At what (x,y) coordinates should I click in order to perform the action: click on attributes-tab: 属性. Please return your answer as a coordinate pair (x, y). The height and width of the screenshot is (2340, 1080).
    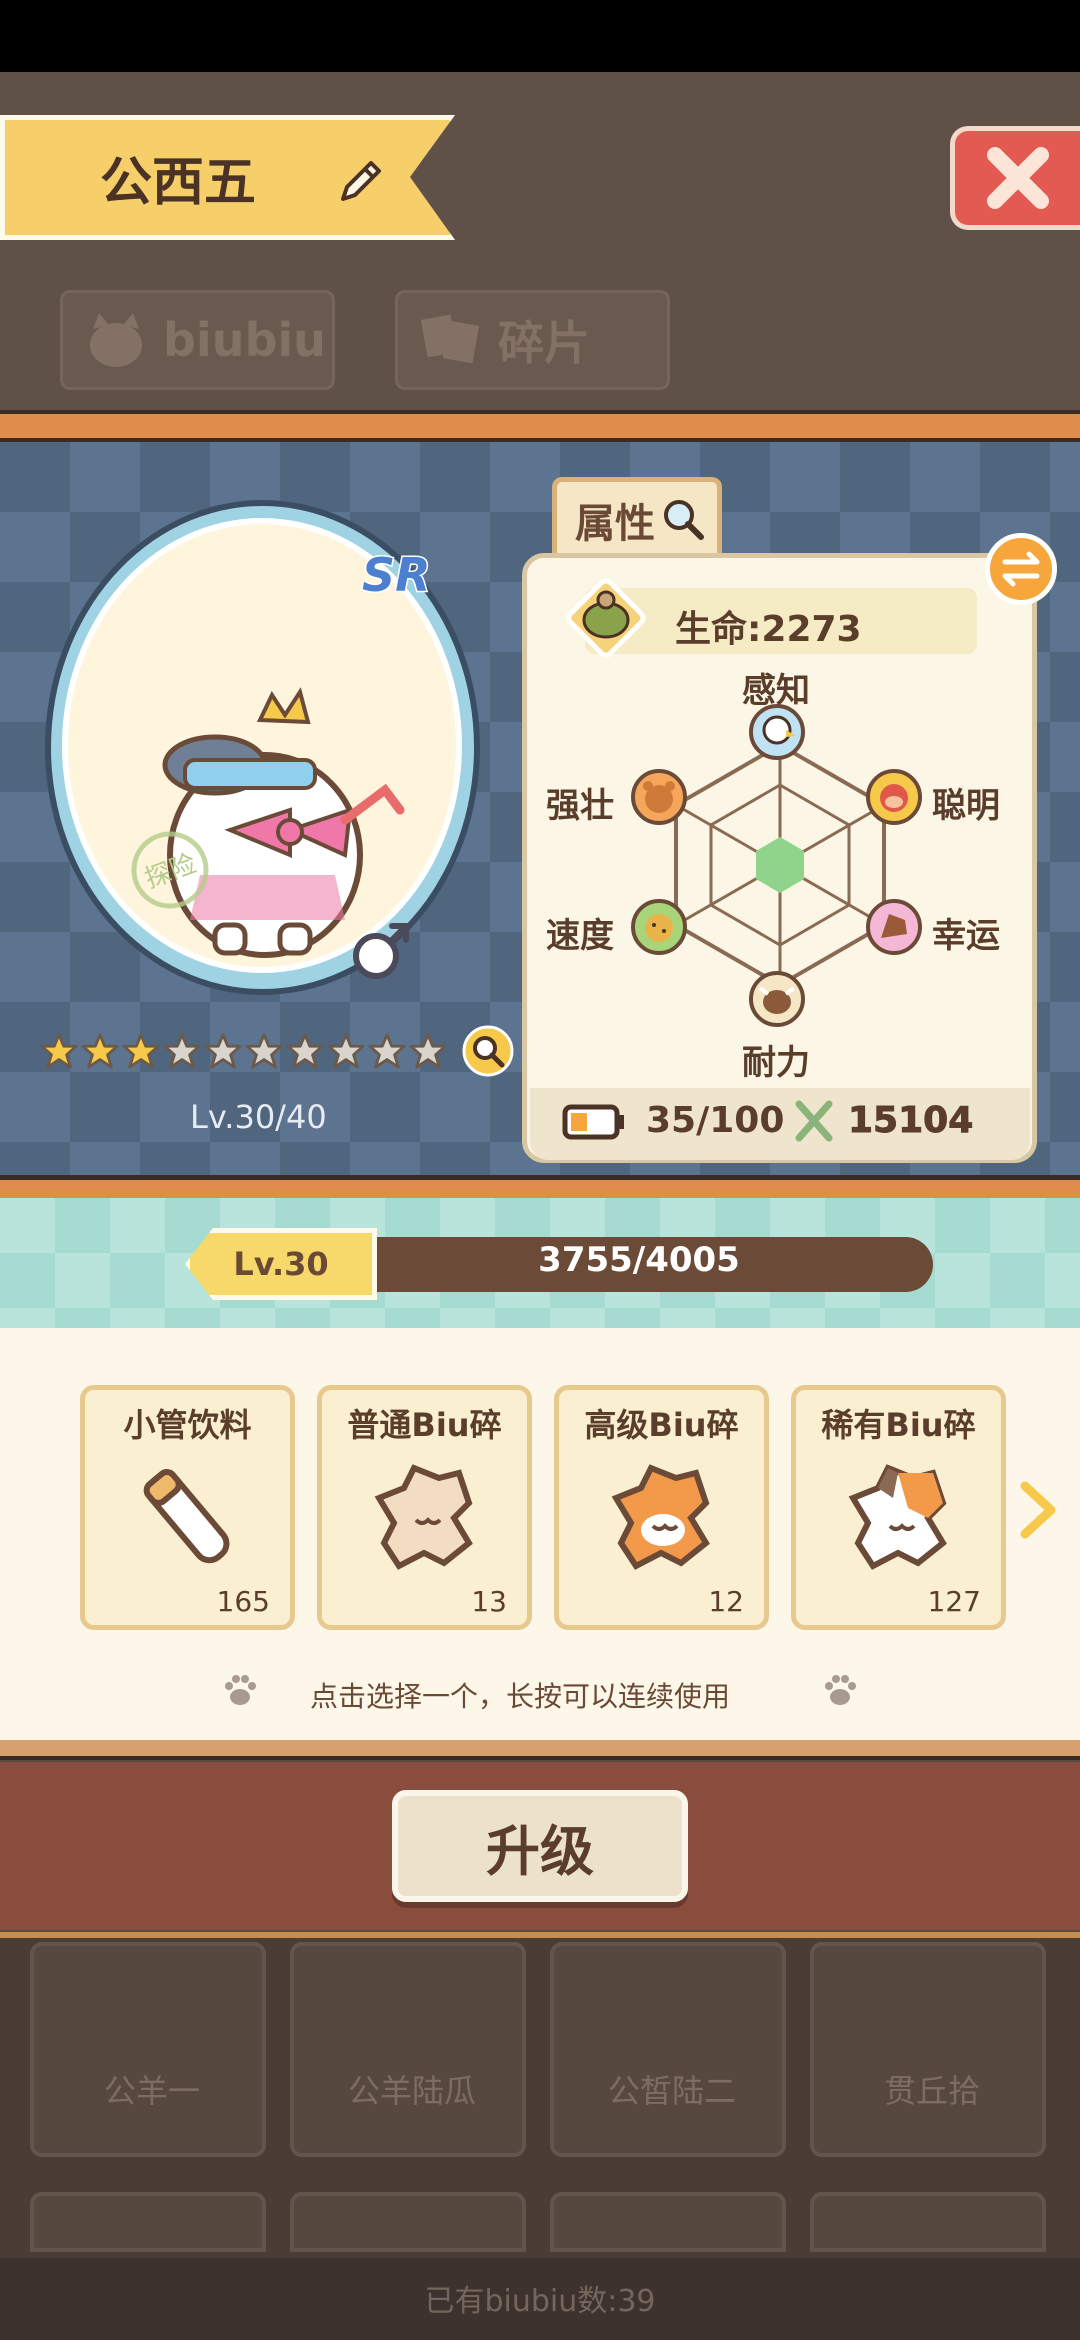
    Looking at the image, I should click on (637, 517).